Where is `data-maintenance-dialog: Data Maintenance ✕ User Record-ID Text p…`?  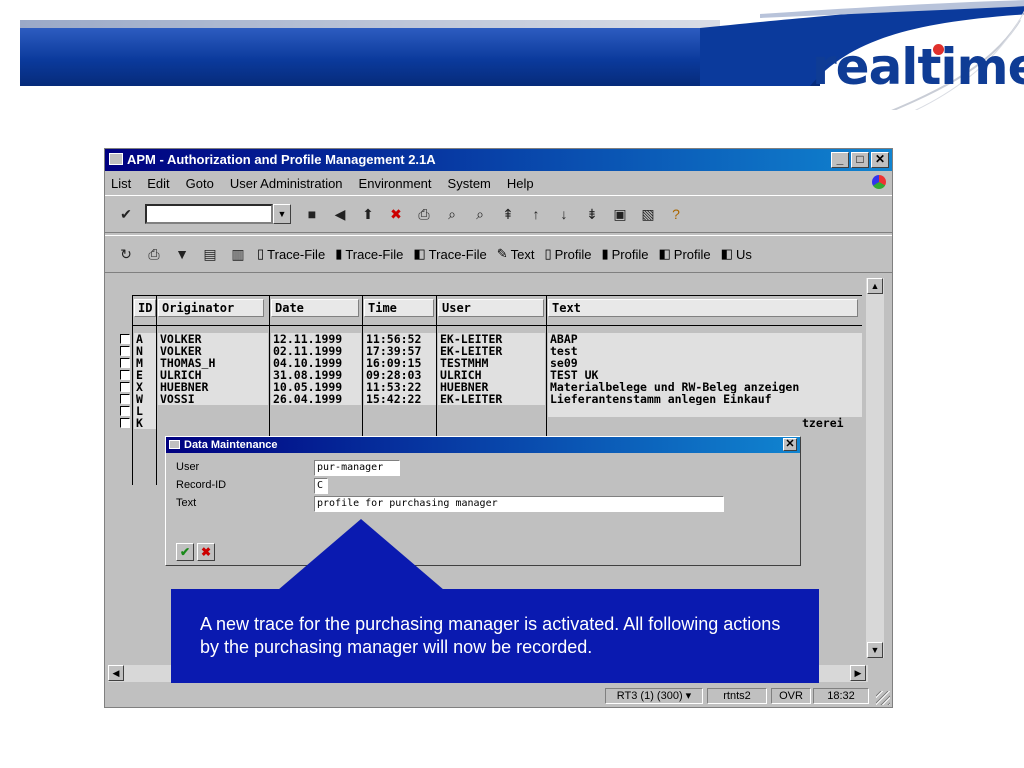
data-maintenance-dialog: Data Maintenance ✕ User Record-ID Text p… is located at coordinates (483, 501).